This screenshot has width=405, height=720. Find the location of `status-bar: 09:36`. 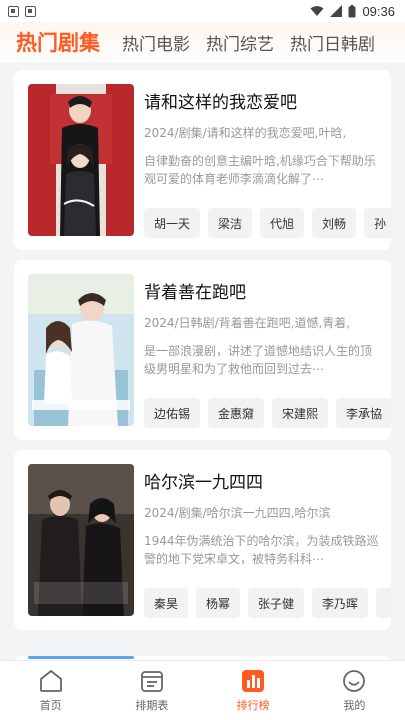

status-bar: 09:36 is located at coordinates (202, 11).